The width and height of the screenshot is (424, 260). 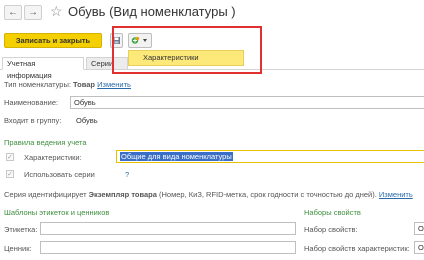 What do you see at coordinates (168, 247) in the screenshot?
I see `price-template-field` at bounding box center [168, 247].